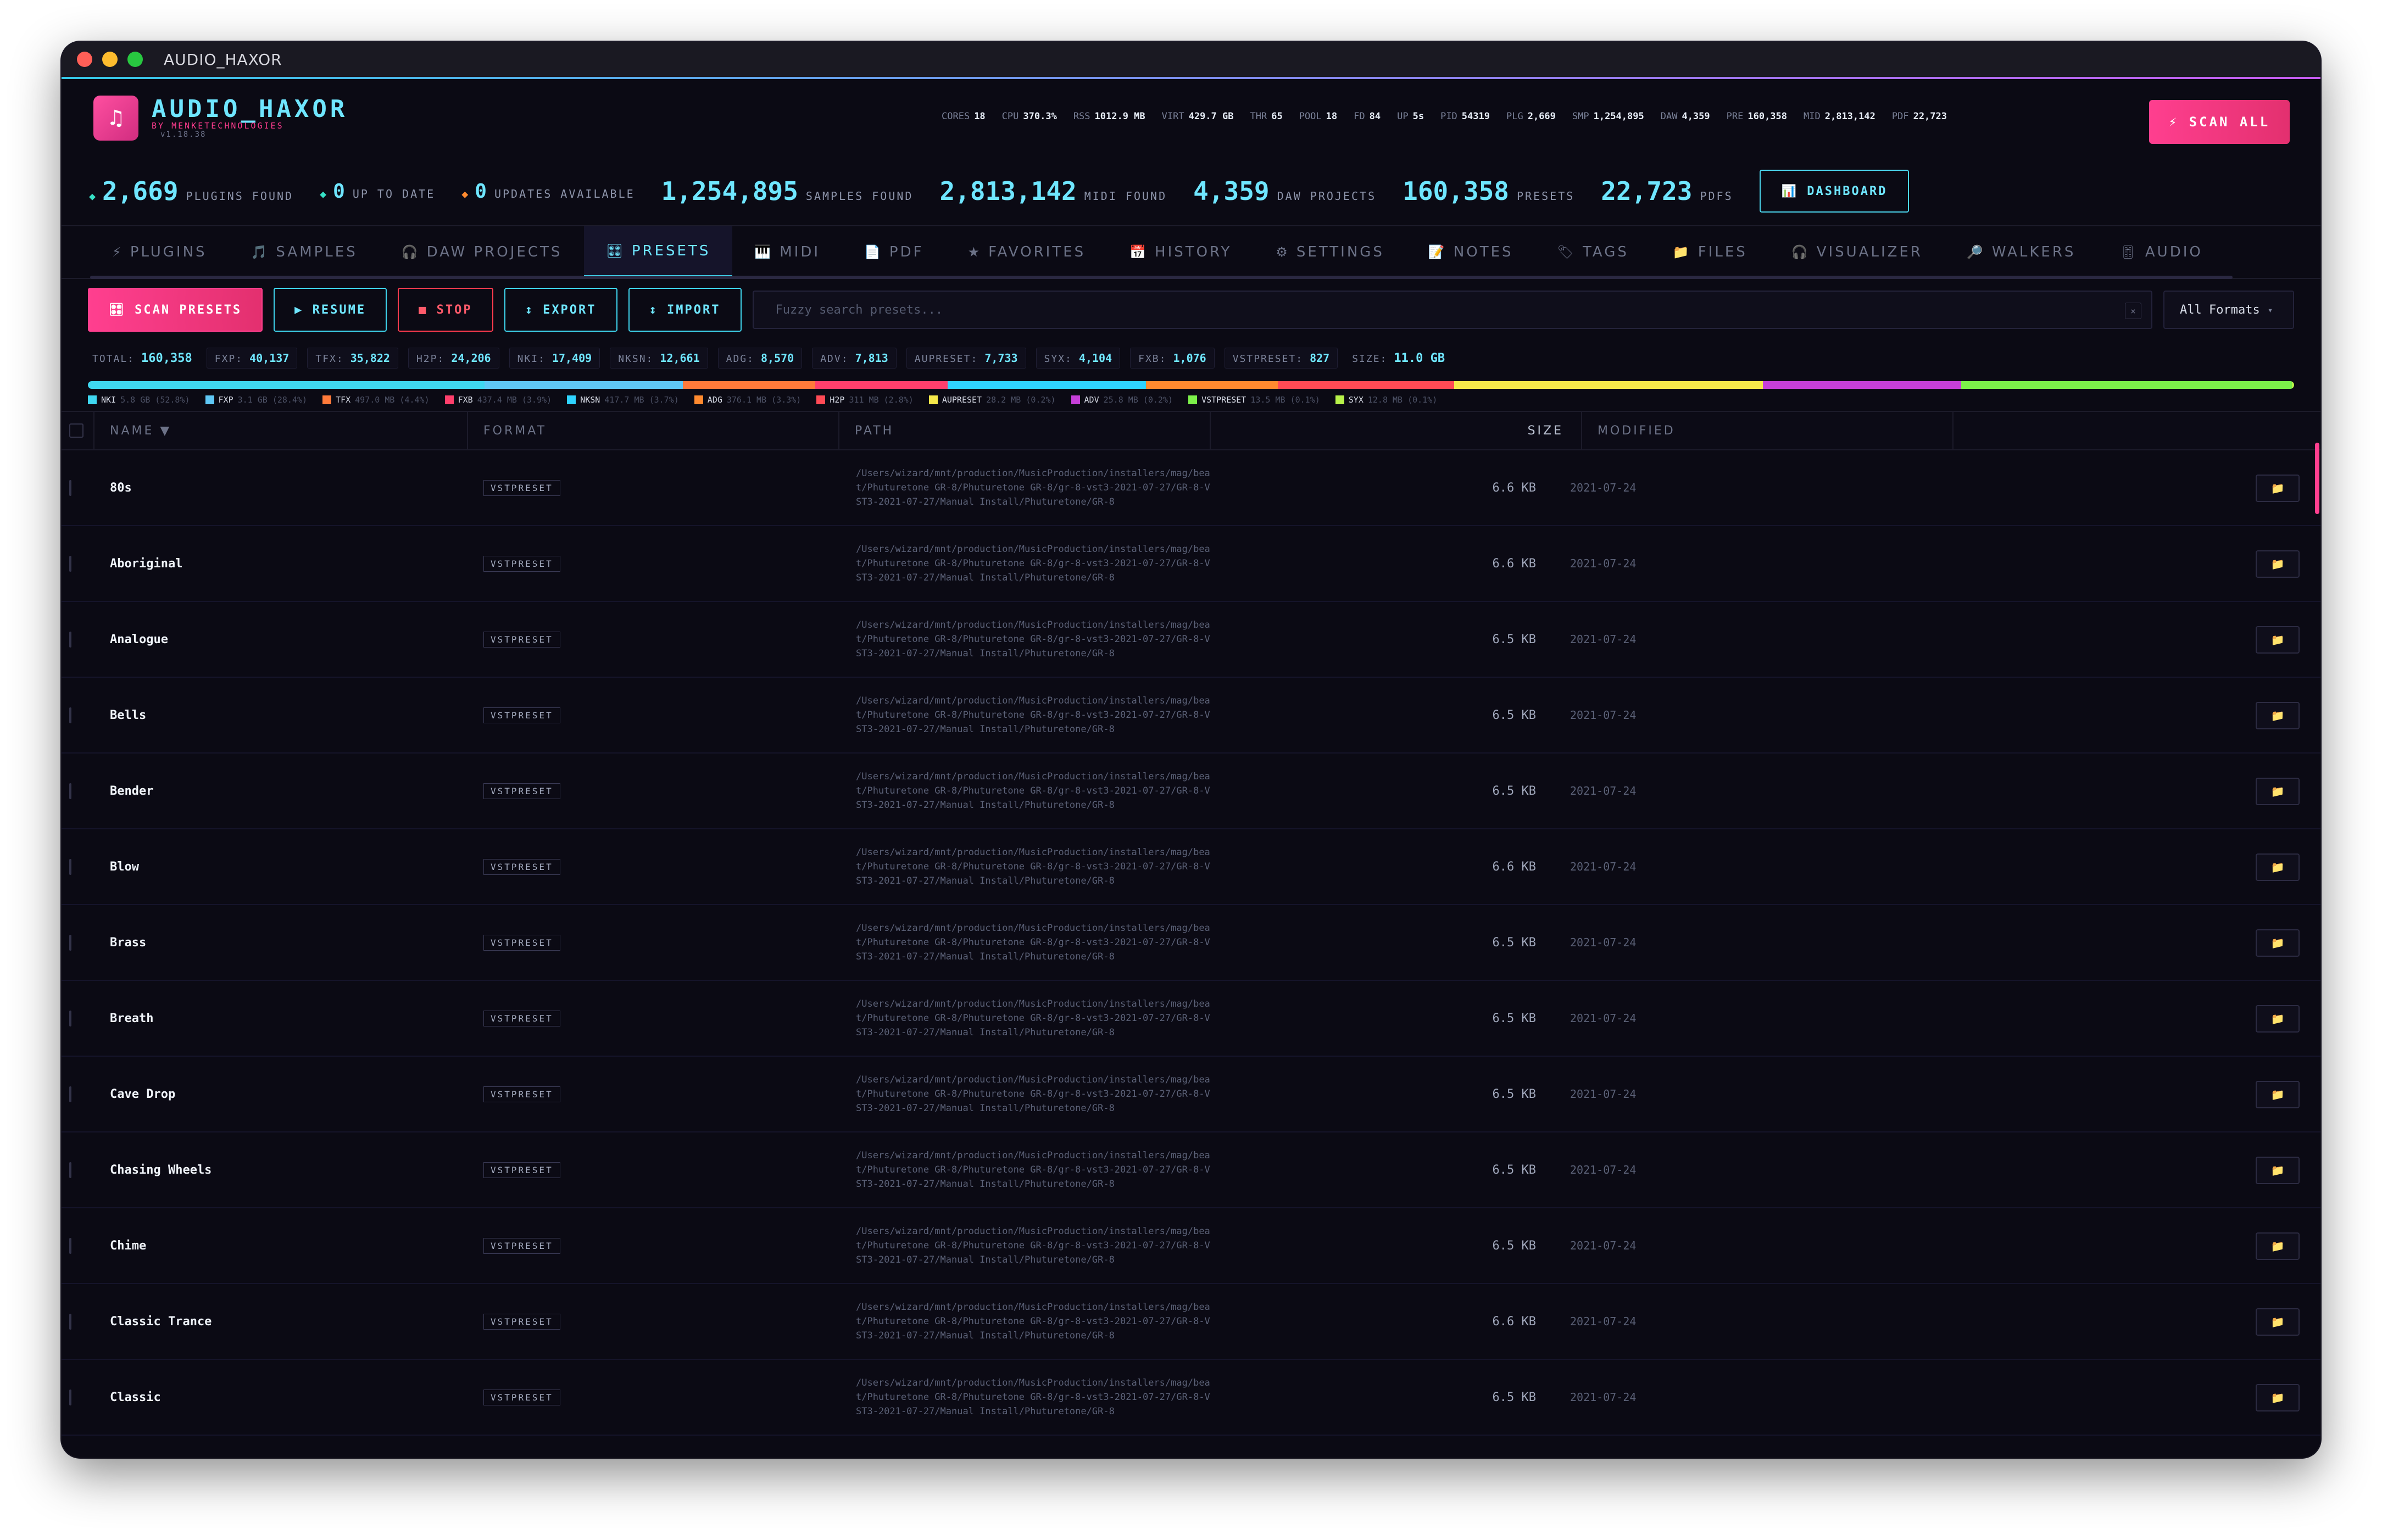  Describe the element at coordinates (77, 431) in the screenshot. I see `select-all-checkbox` at that location.